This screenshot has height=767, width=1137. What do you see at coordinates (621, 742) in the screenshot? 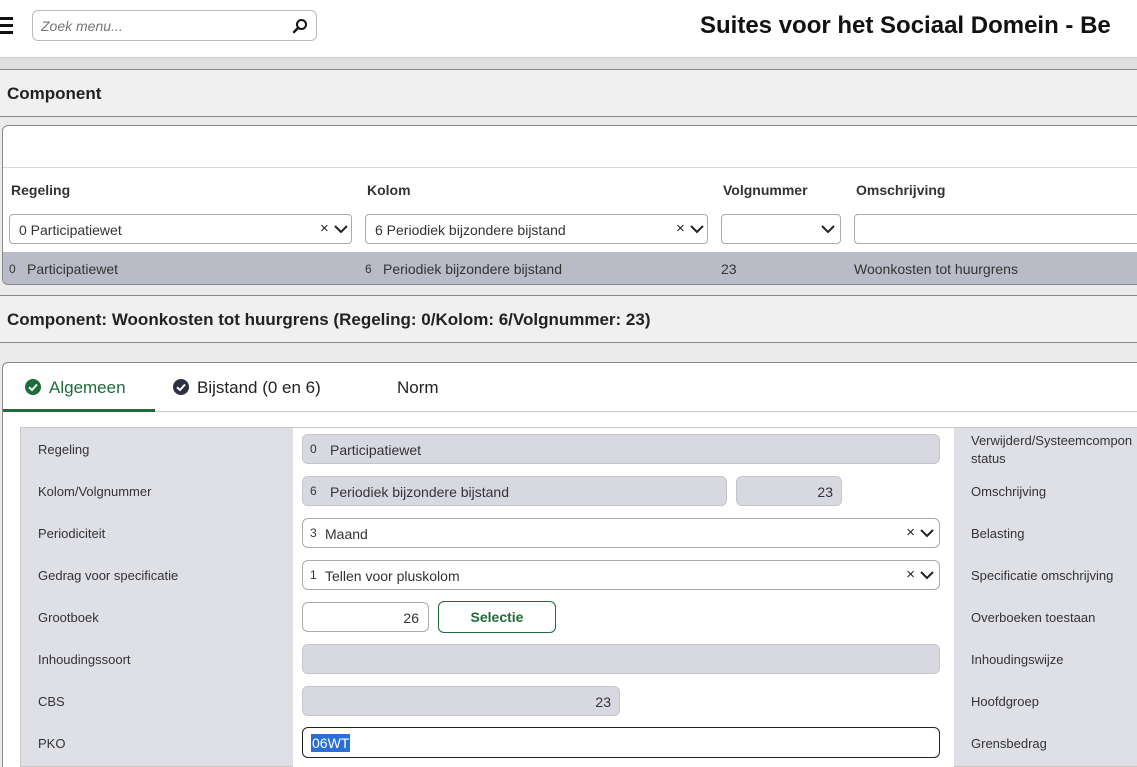
I see `pko-input: 06WT` at bounding box center [621, 742].